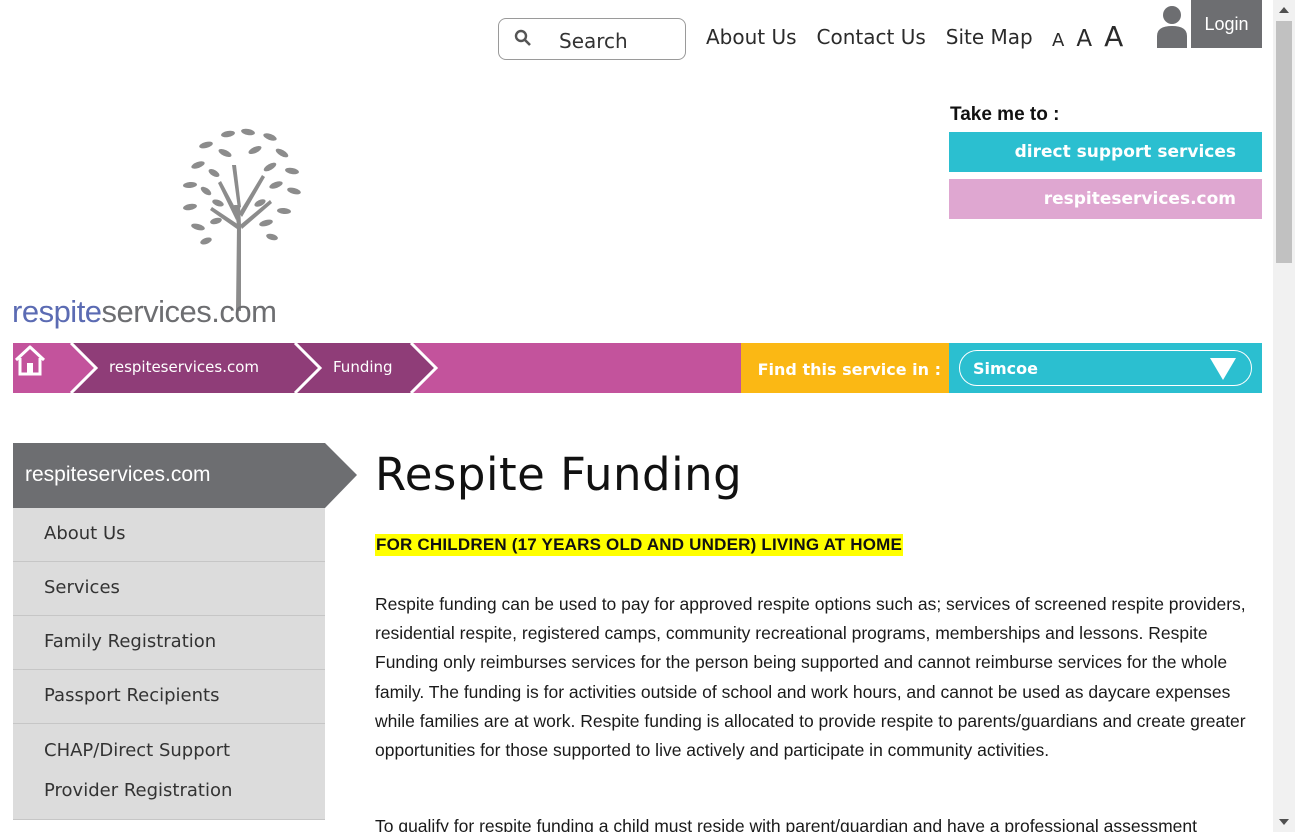 The image size is (1295, 832). Describe the element at coordinates (169, 643) in the screenshot. I see `sidebar-item-family-registration: Family Registration` at that location.